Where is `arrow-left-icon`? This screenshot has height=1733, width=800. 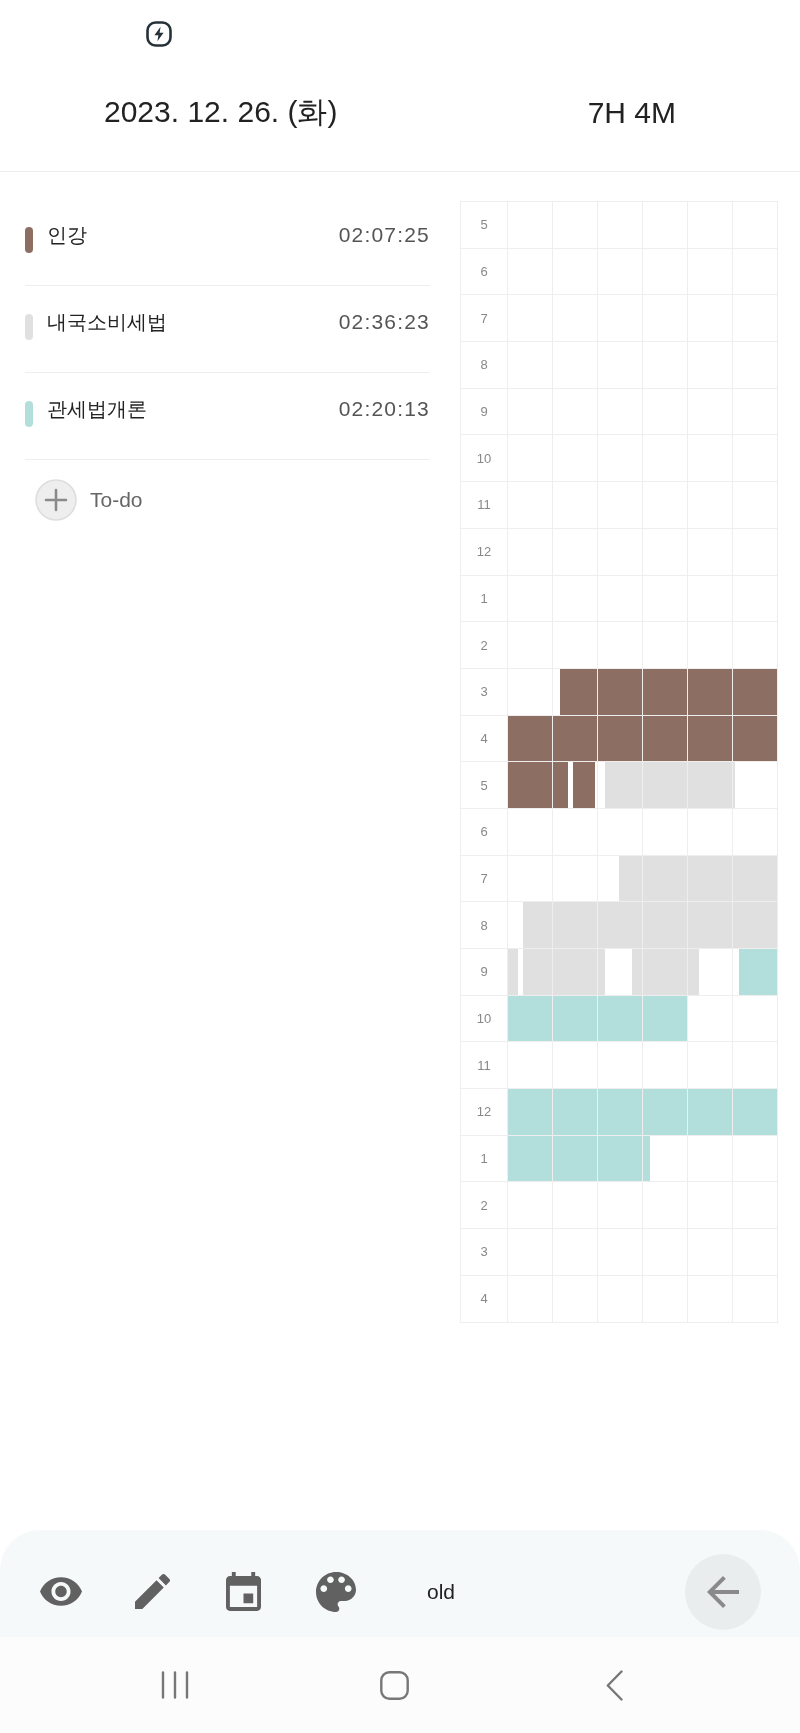 arrow-left-icon is located at coordinates (723, 1591).